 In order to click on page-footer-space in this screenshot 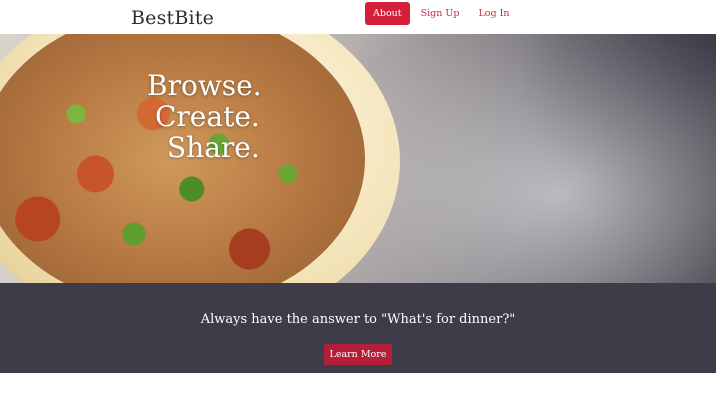, I will do `click(358, 386)`.